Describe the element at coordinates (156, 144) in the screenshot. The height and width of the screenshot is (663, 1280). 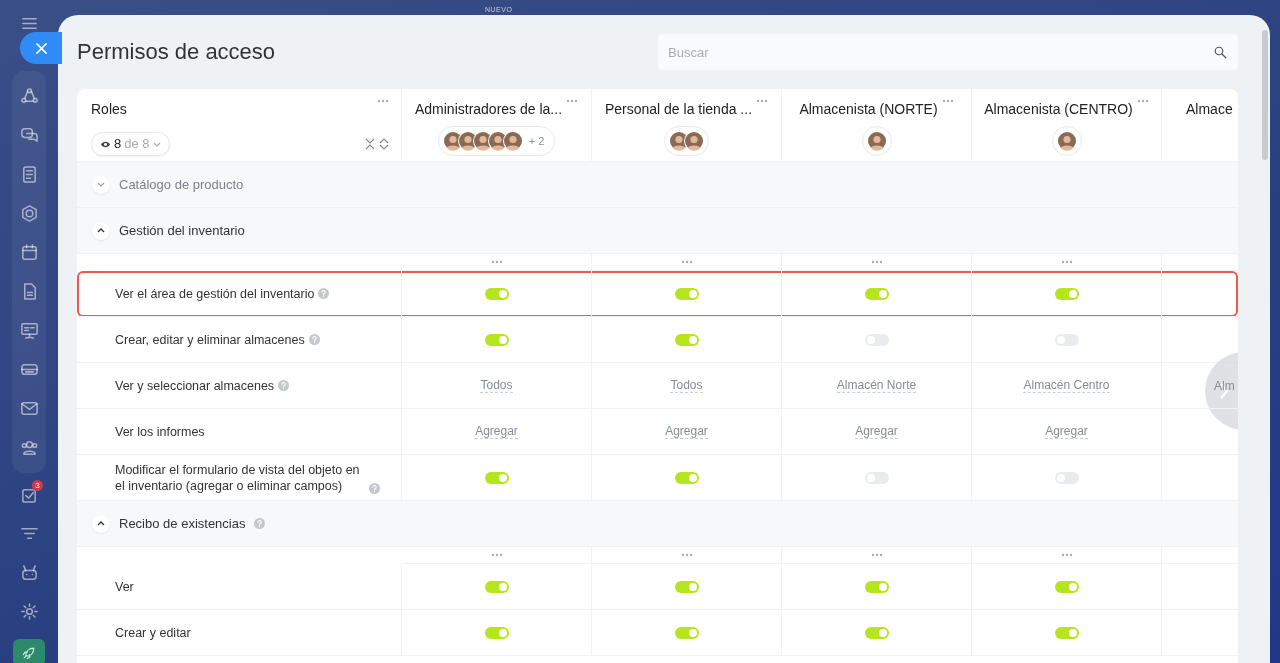
I see `caret-icon` at that location.